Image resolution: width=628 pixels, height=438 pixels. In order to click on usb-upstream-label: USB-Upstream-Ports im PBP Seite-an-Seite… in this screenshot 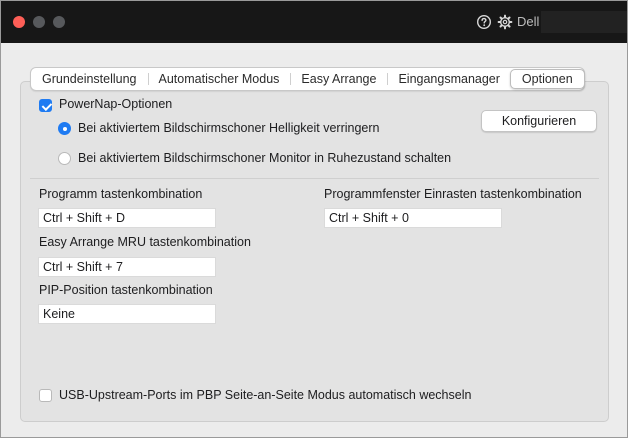, I will do `click(265, 395)`.